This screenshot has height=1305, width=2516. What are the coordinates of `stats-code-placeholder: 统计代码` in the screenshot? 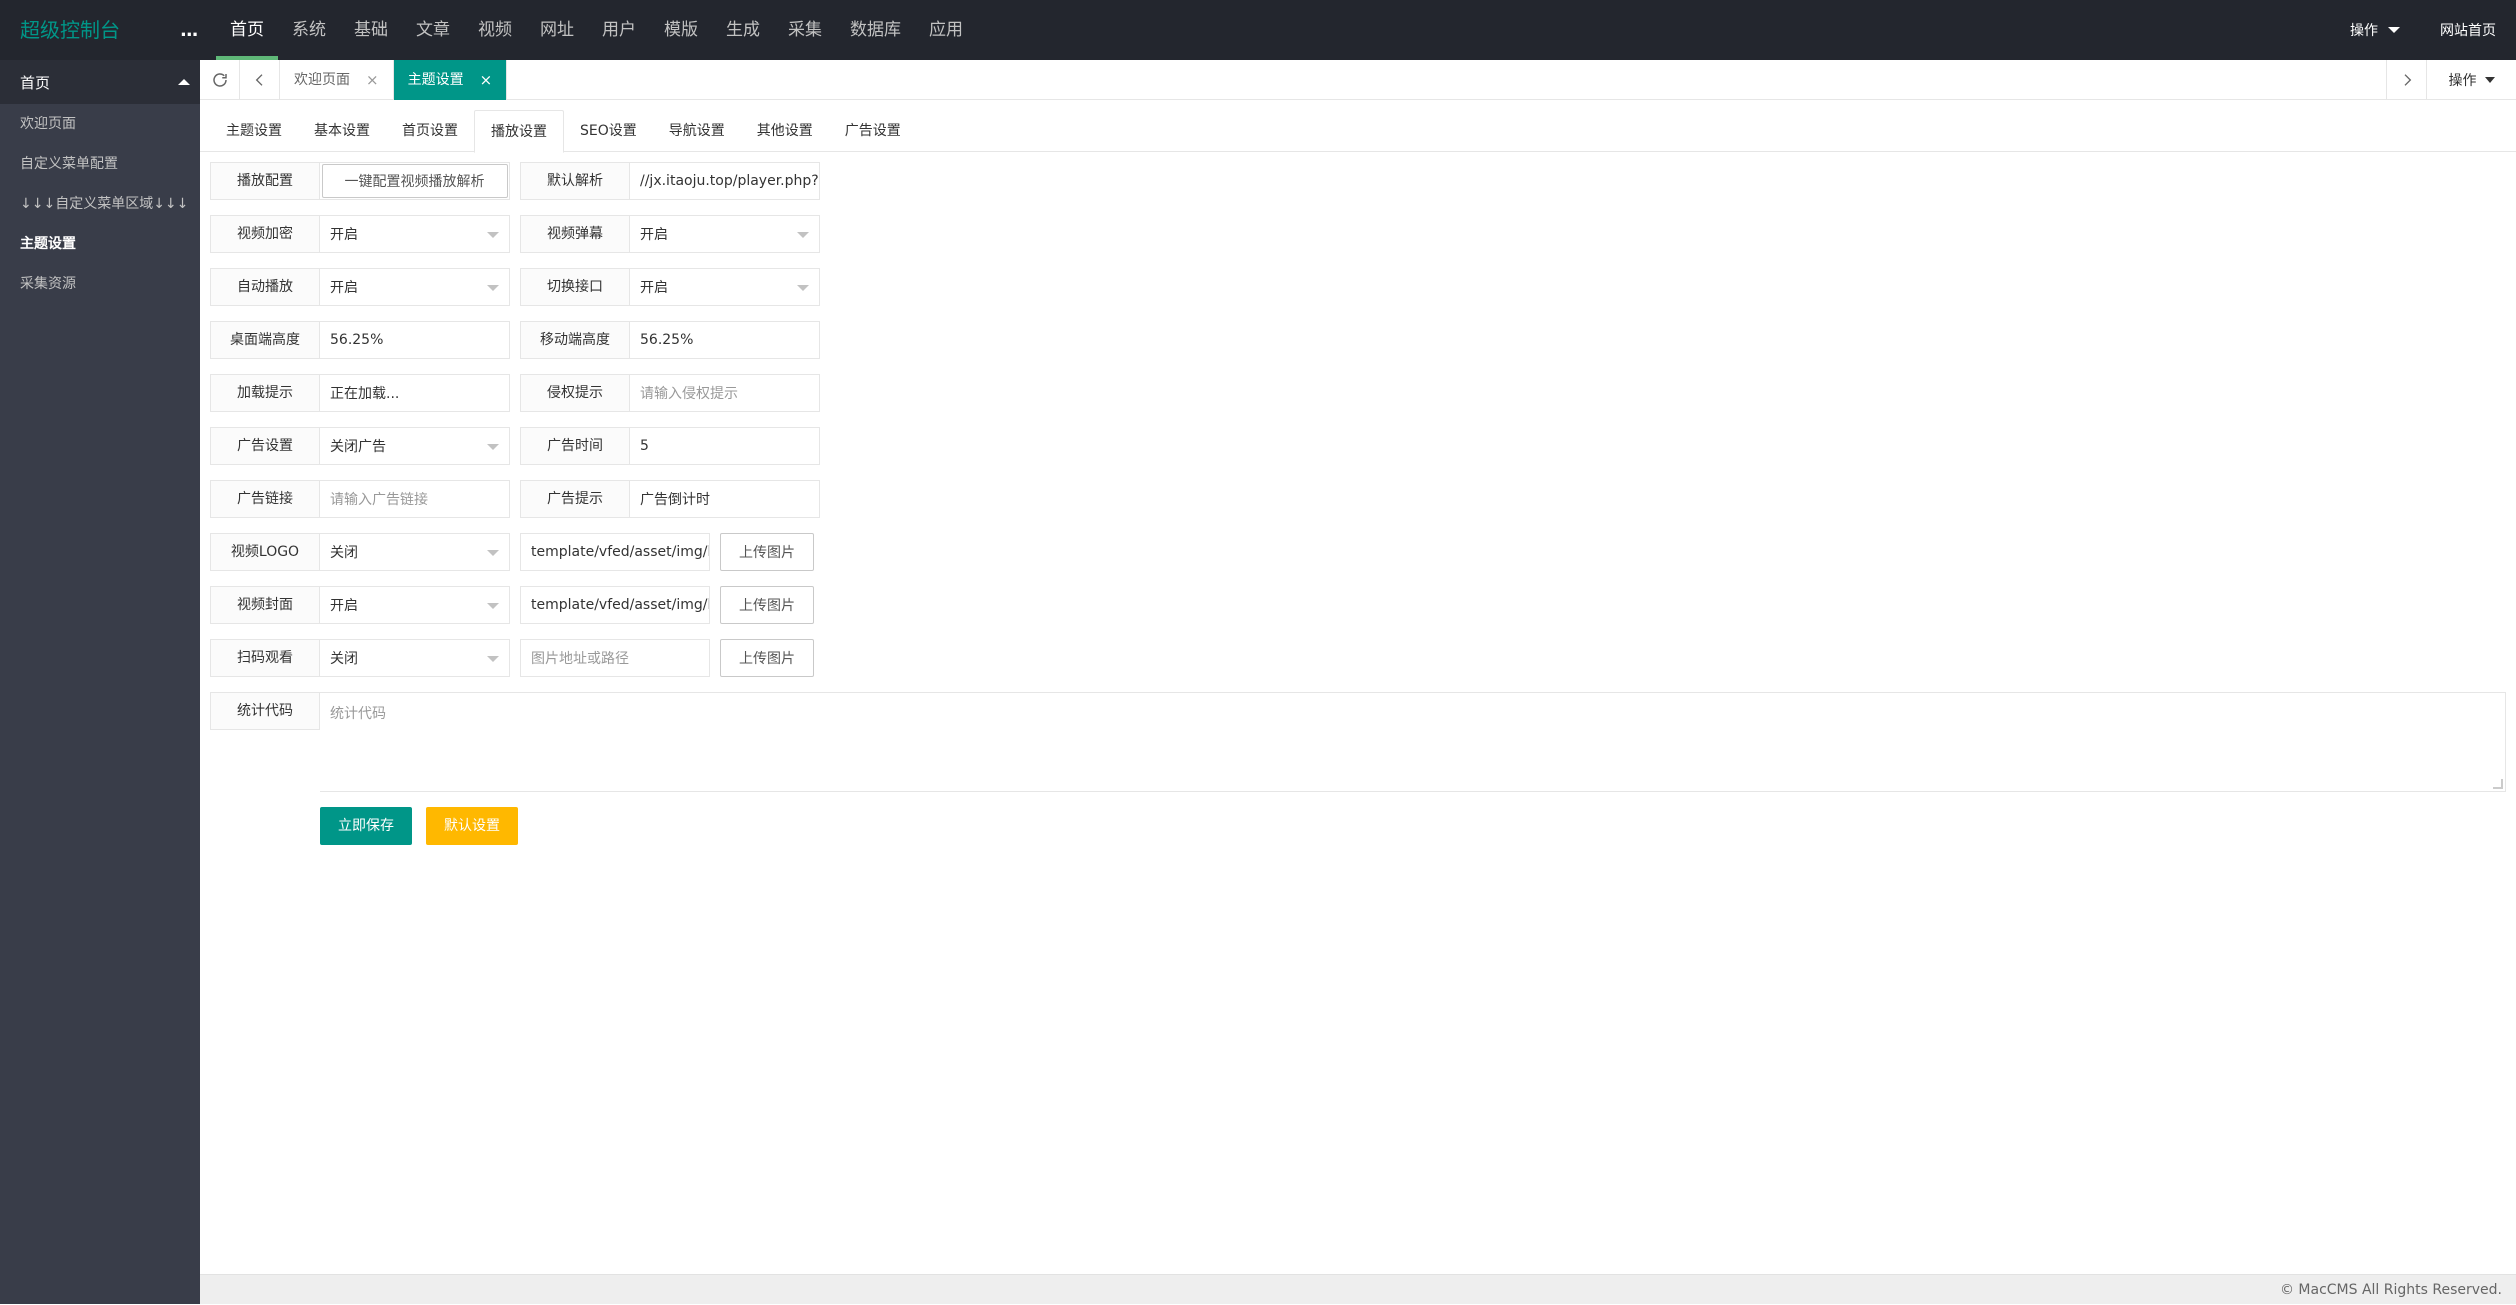 It's located at (358, 714).